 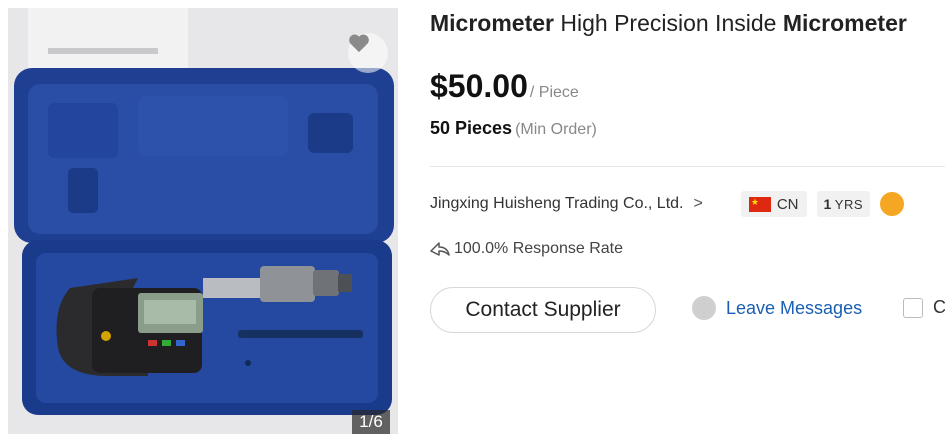 I want to click on years-label: YRS, so click(x=849, y=204).